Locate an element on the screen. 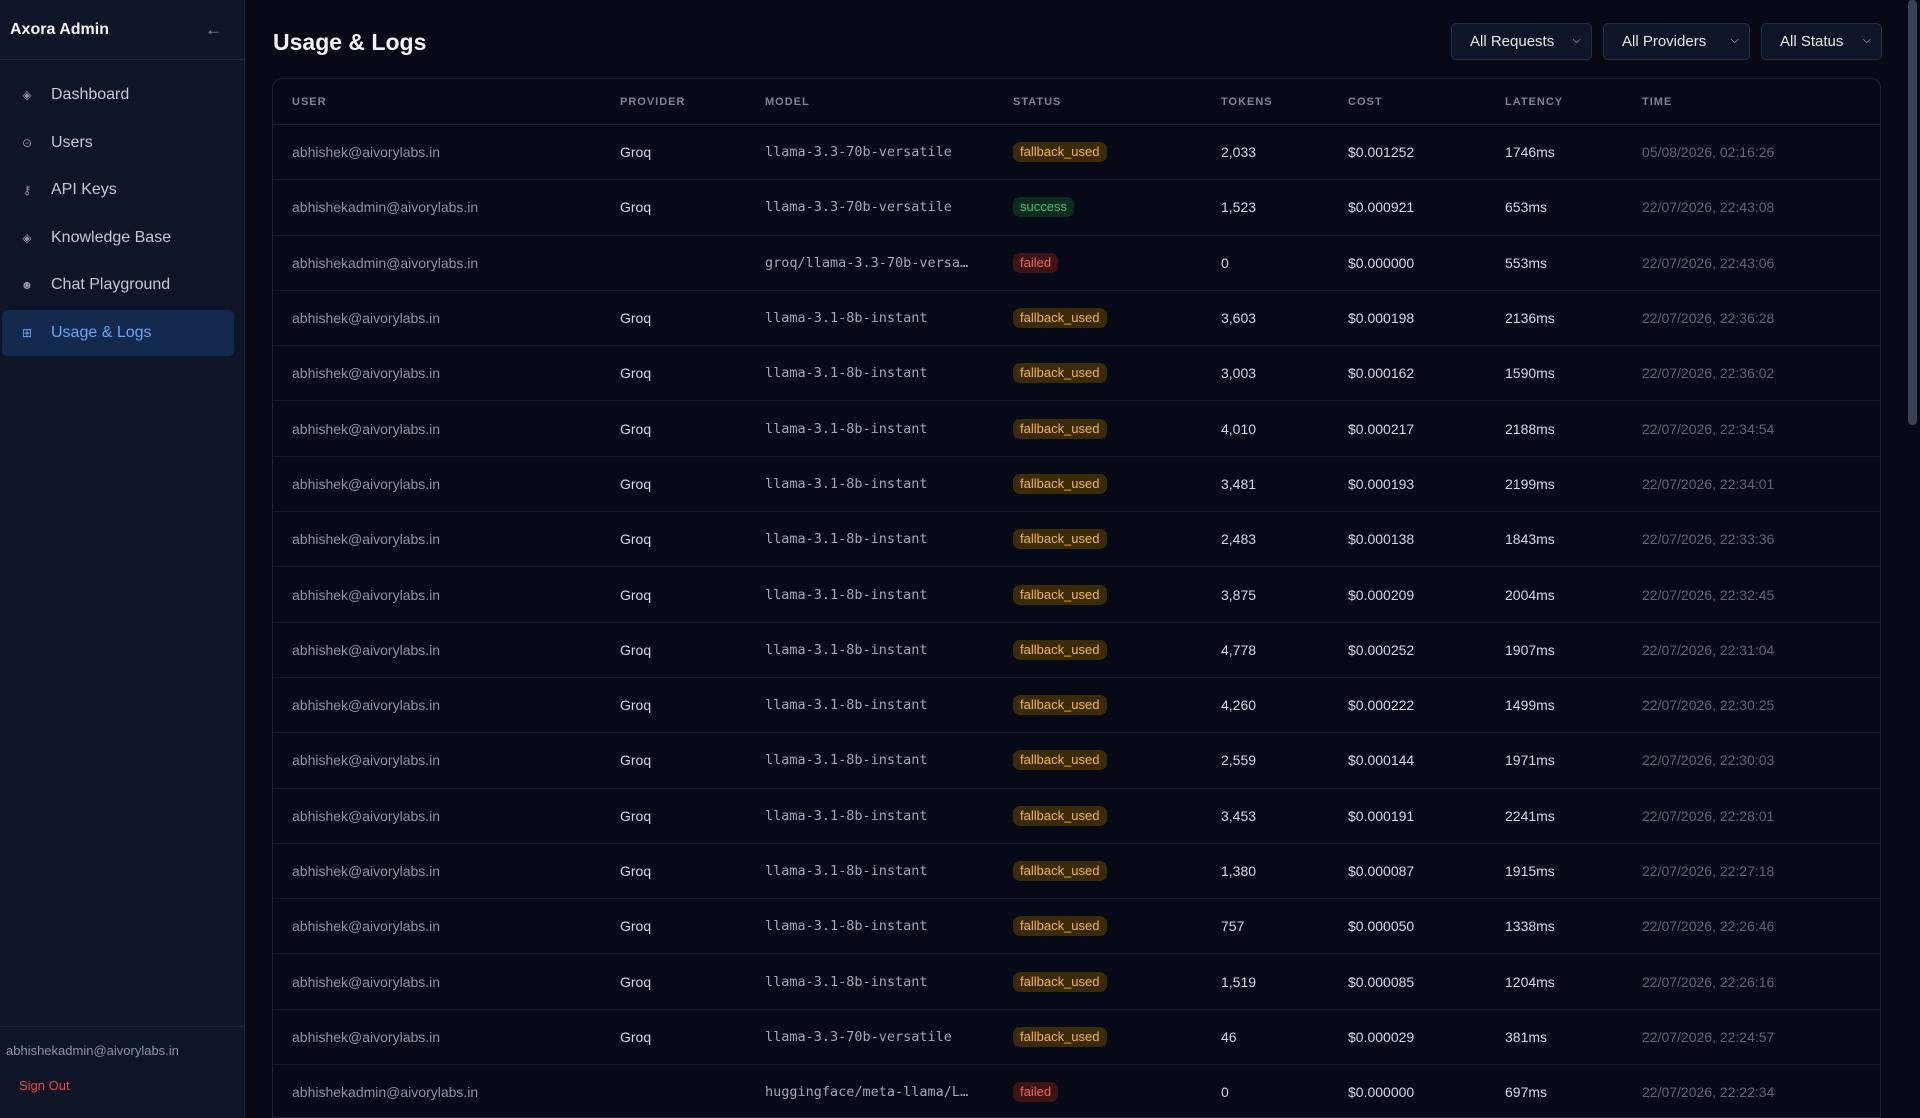 The height and width of the screenshot is (1118, 1920). latency-cell: 1746ms is located at coordinates (1530, 152).